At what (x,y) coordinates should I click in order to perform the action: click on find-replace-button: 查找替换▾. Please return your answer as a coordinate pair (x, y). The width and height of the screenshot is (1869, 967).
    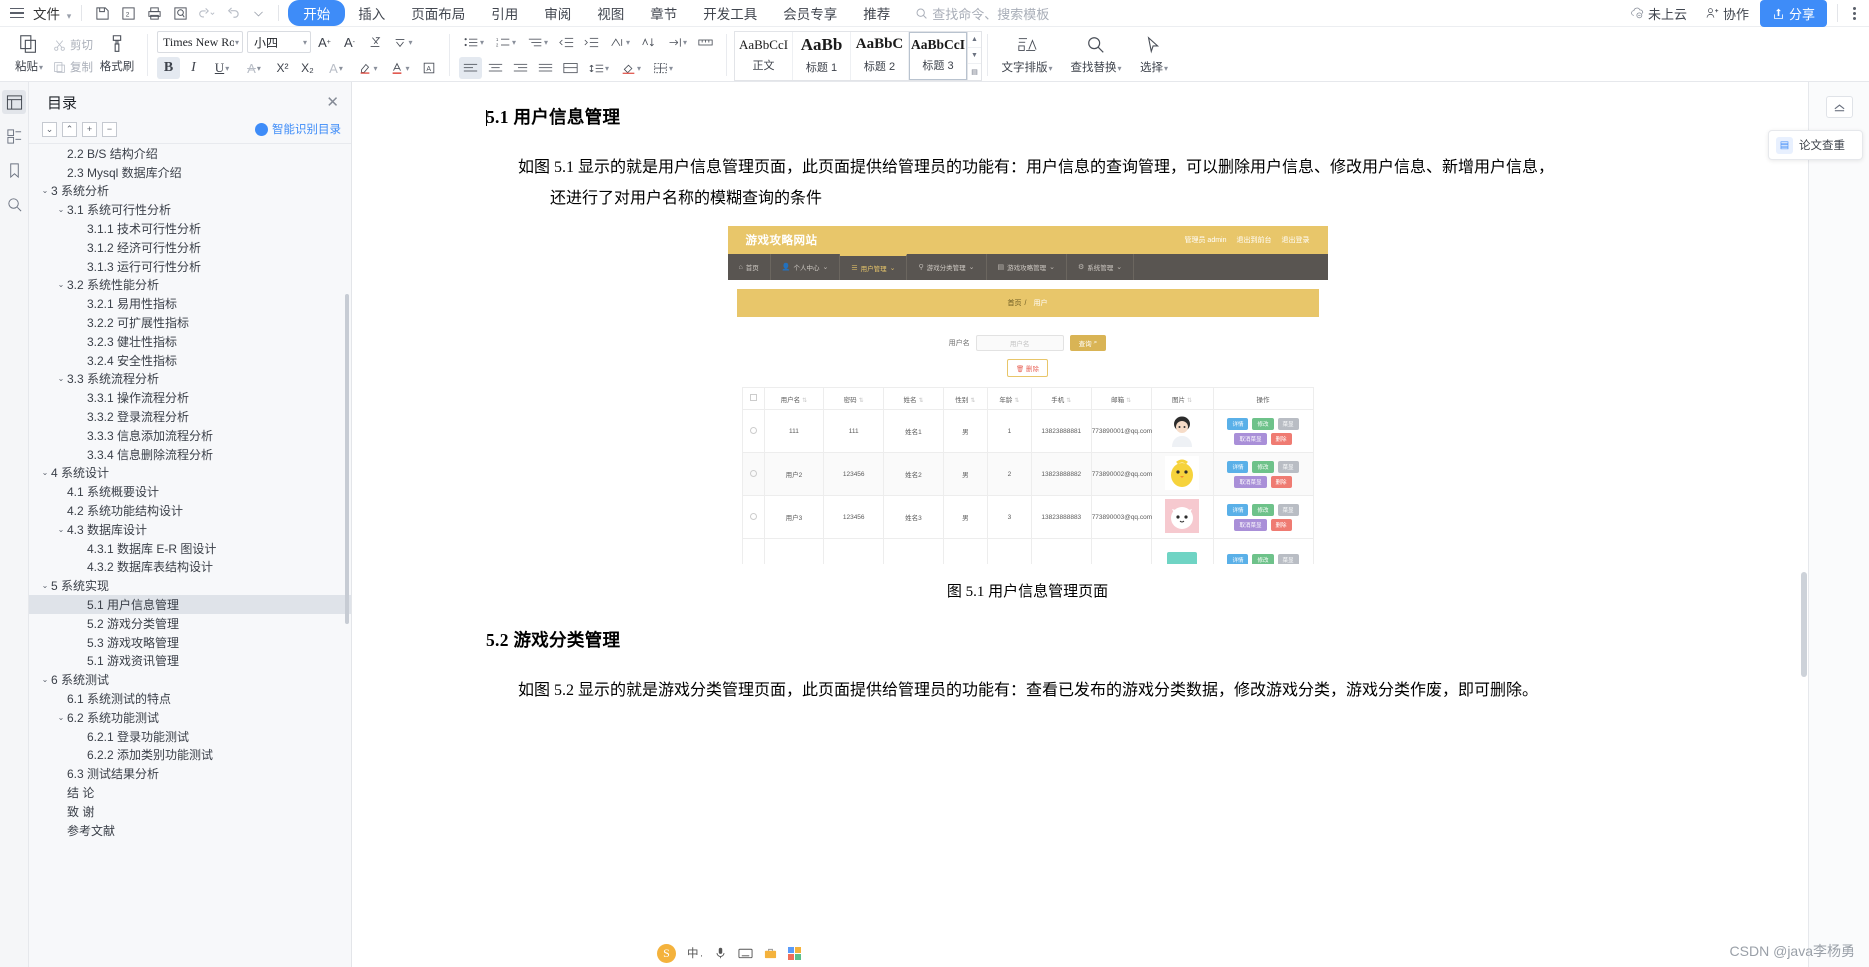
    Looking at the image, I should click on (1096, 55).